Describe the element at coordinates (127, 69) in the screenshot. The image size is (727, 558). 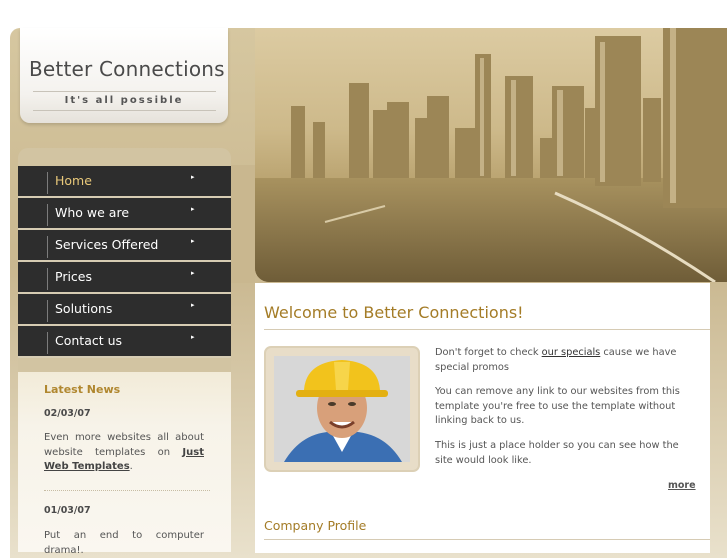
I see `site-title: Better Connections` at that location.